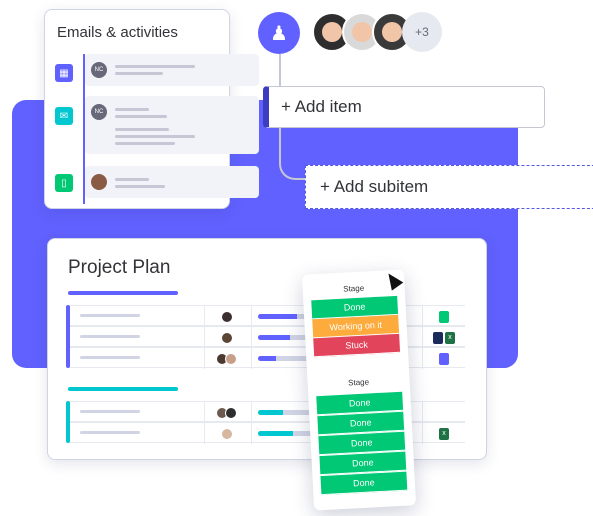  What do you see at coordinates (404, 107) in the screenshot?
I see `add-item-button: + Add item` at bounding box center [404, 107].